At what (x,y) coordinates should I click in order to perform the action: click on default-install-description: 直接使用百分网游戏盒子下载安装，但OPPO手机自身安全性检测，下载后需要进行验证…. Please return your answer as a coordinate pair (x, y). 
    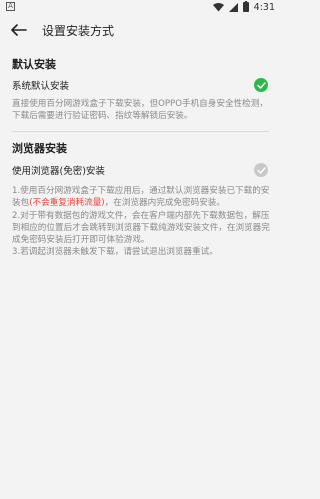
    Looking at the image, I should click on (140, 110).